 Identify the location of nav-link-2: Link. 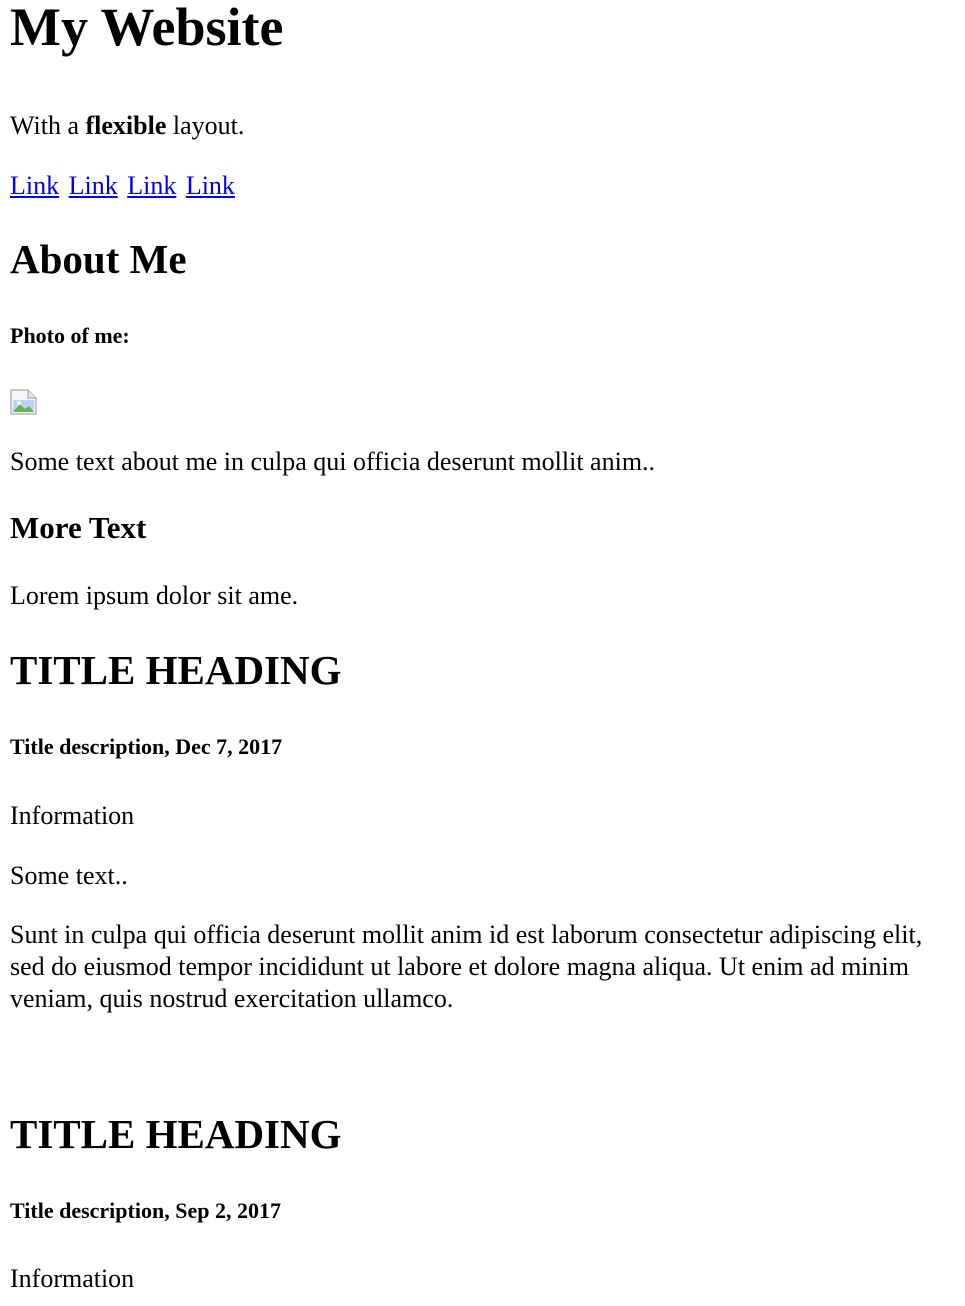
(93, 185).